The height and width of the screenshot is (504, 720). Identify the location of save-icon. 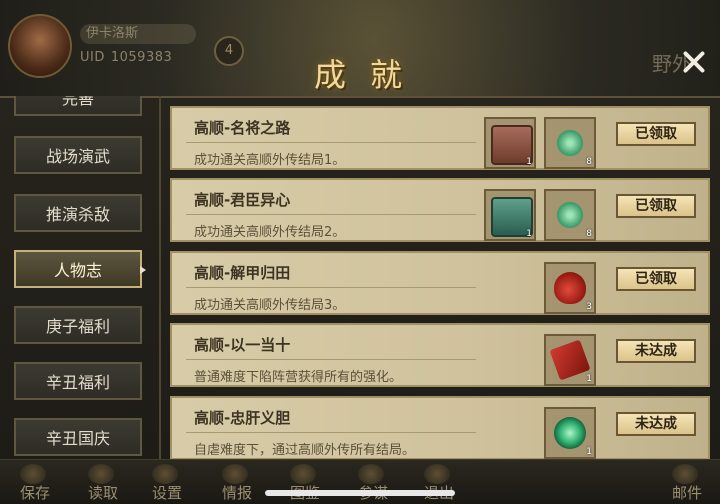
(33, 474).